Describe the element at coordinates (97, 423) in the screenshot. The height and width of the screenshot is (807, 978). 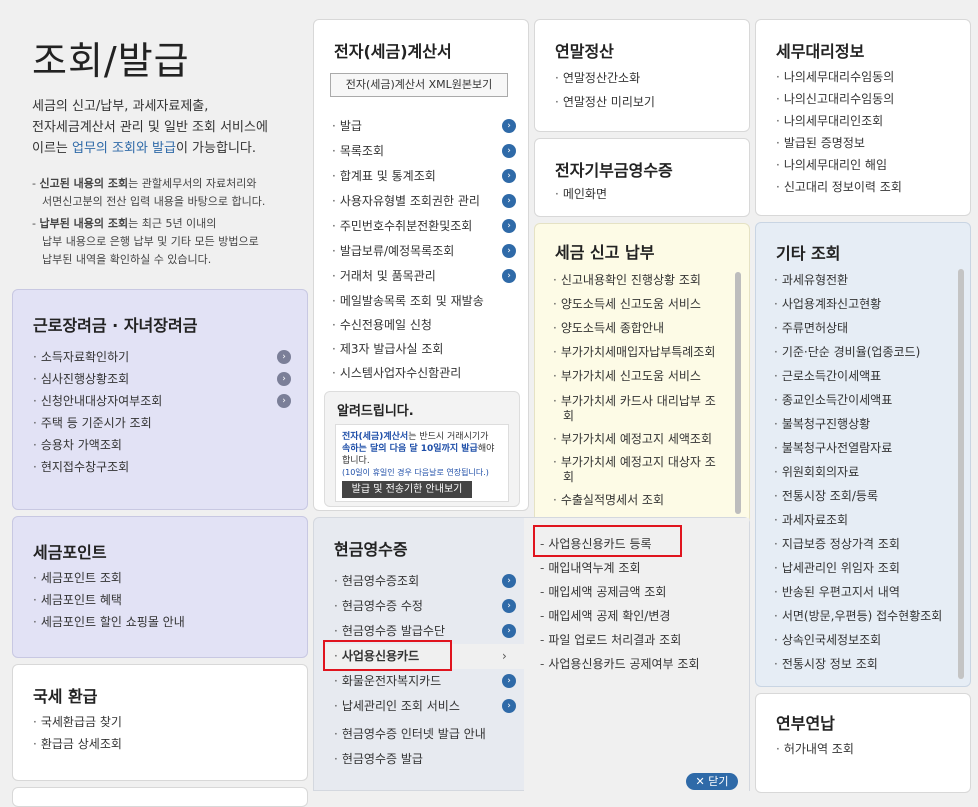
I see `labor-item: · 주택 등 기준시가 조회` at that location.